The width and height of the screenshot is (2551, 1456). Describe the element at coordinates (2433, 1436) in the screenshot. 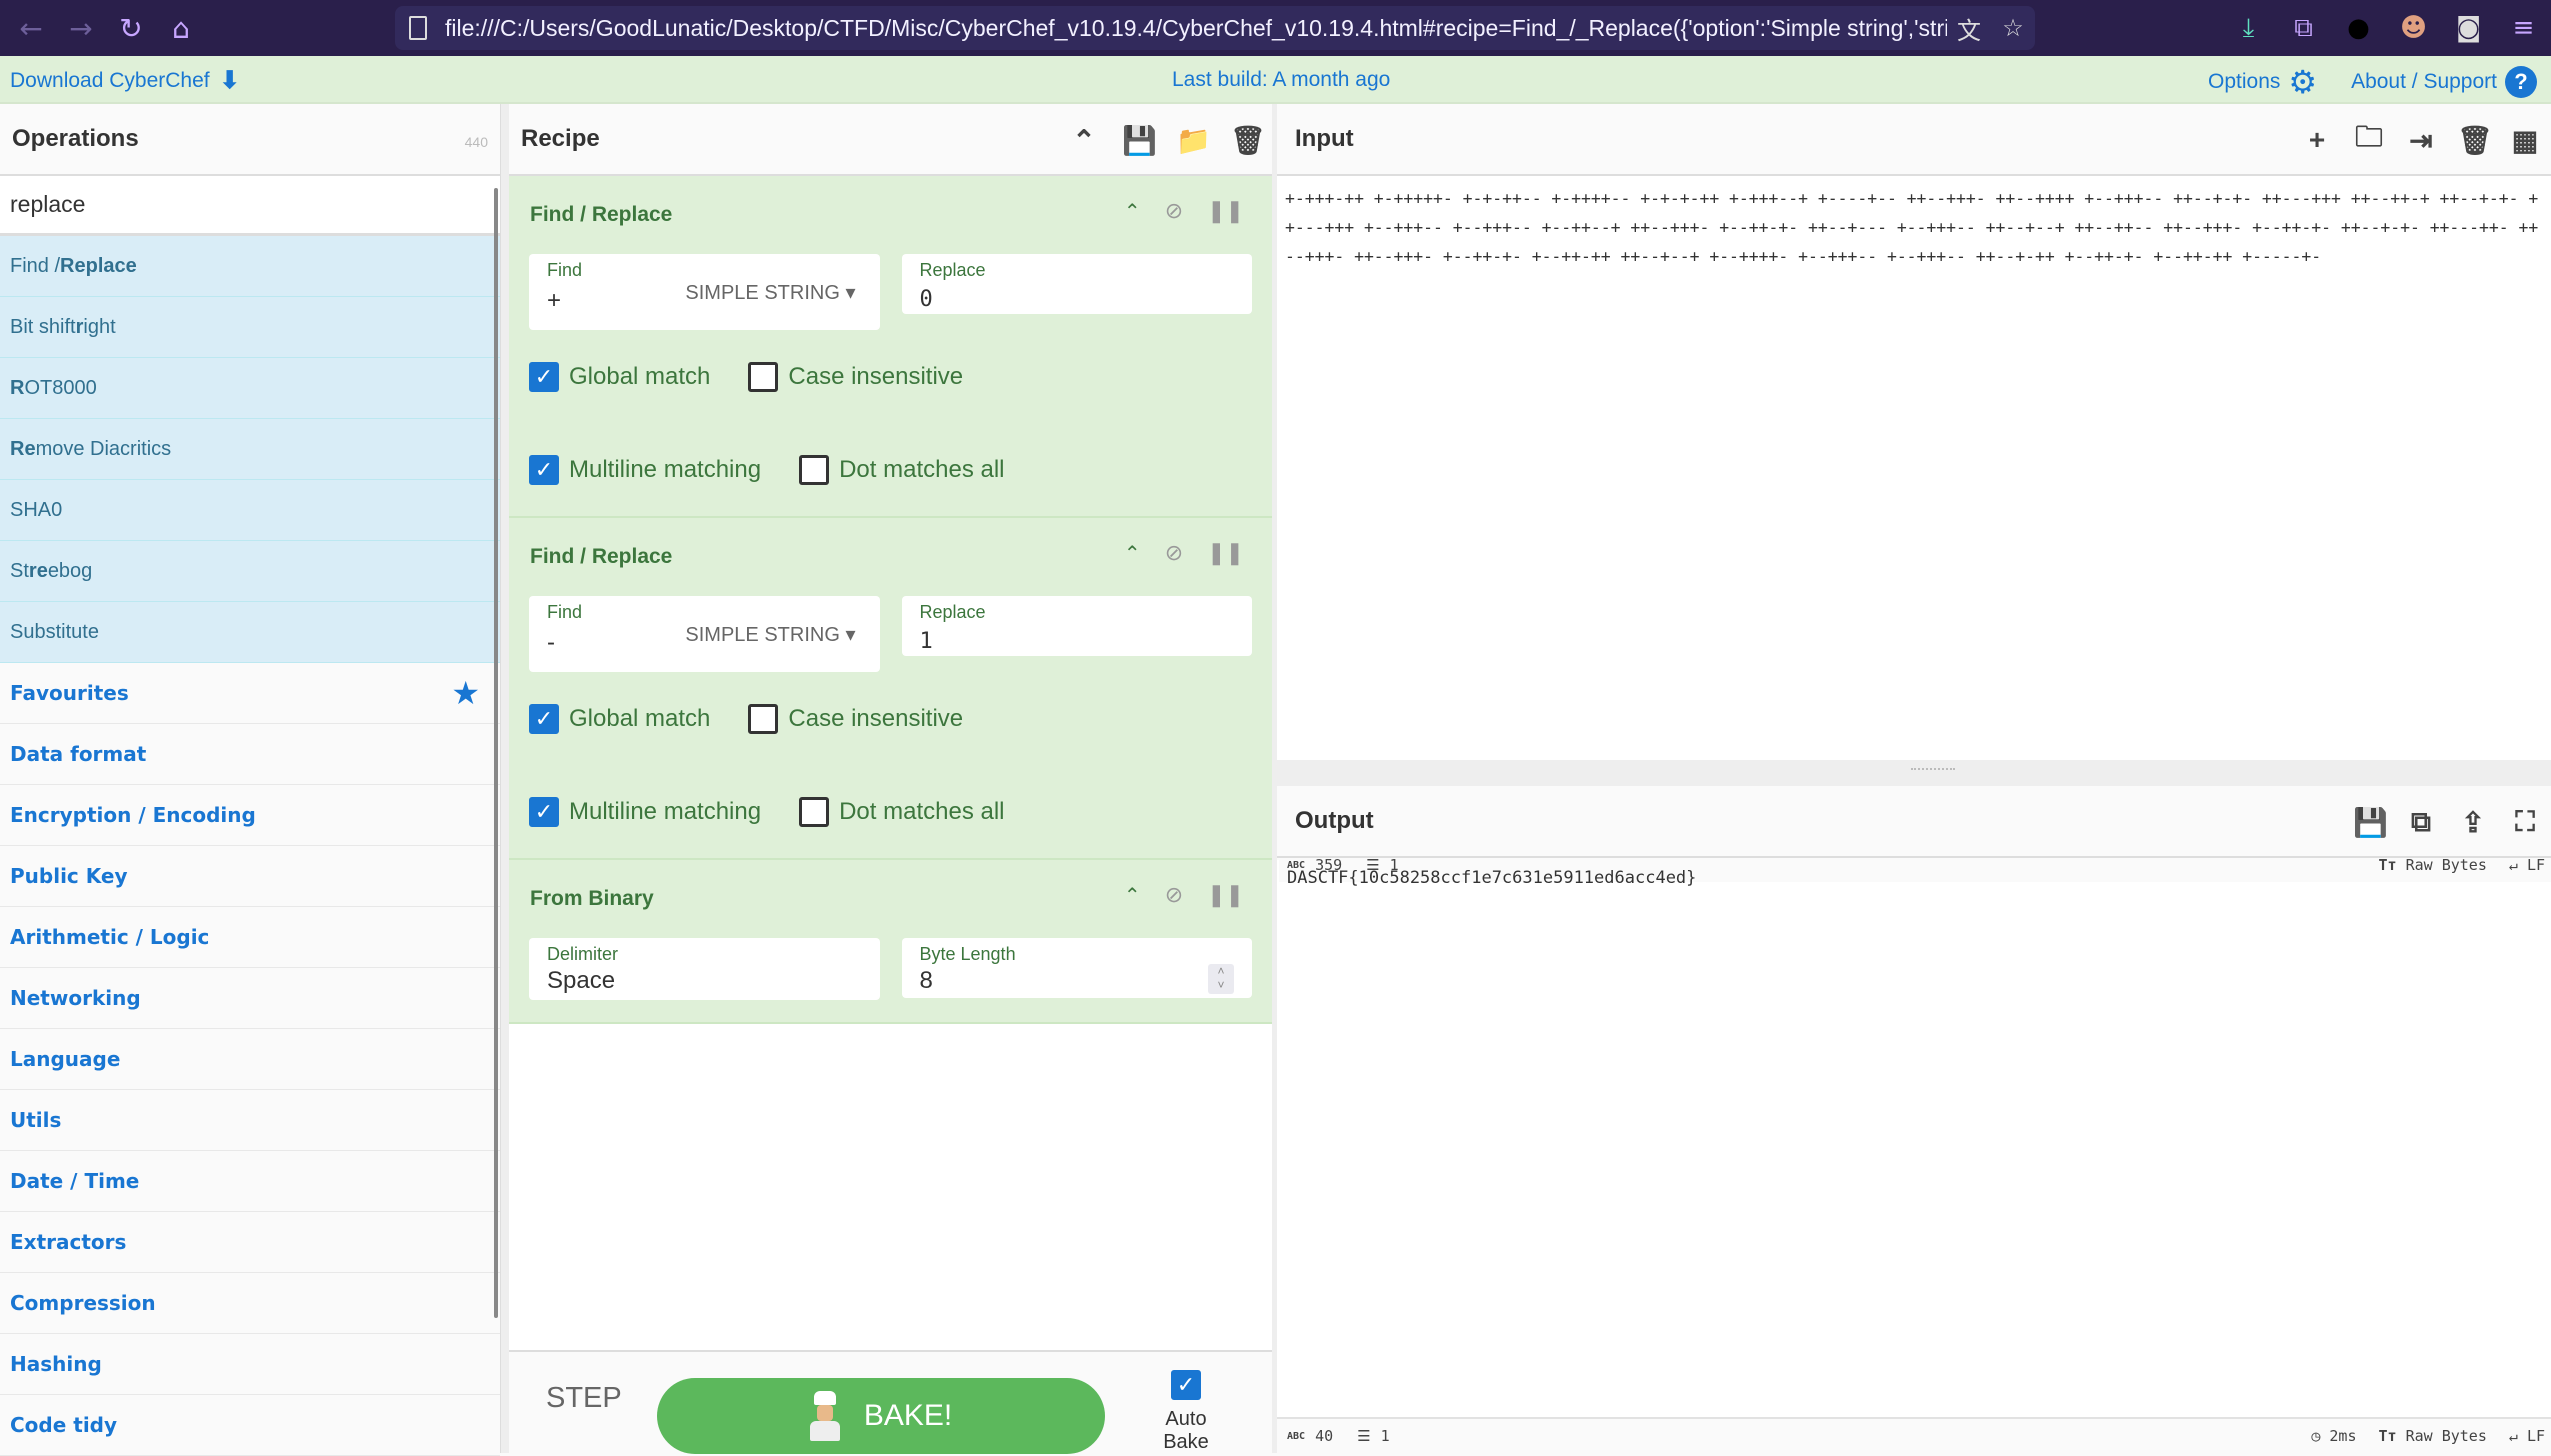

I see `output-encoding-button: Tт Raw Bytes` at that location.